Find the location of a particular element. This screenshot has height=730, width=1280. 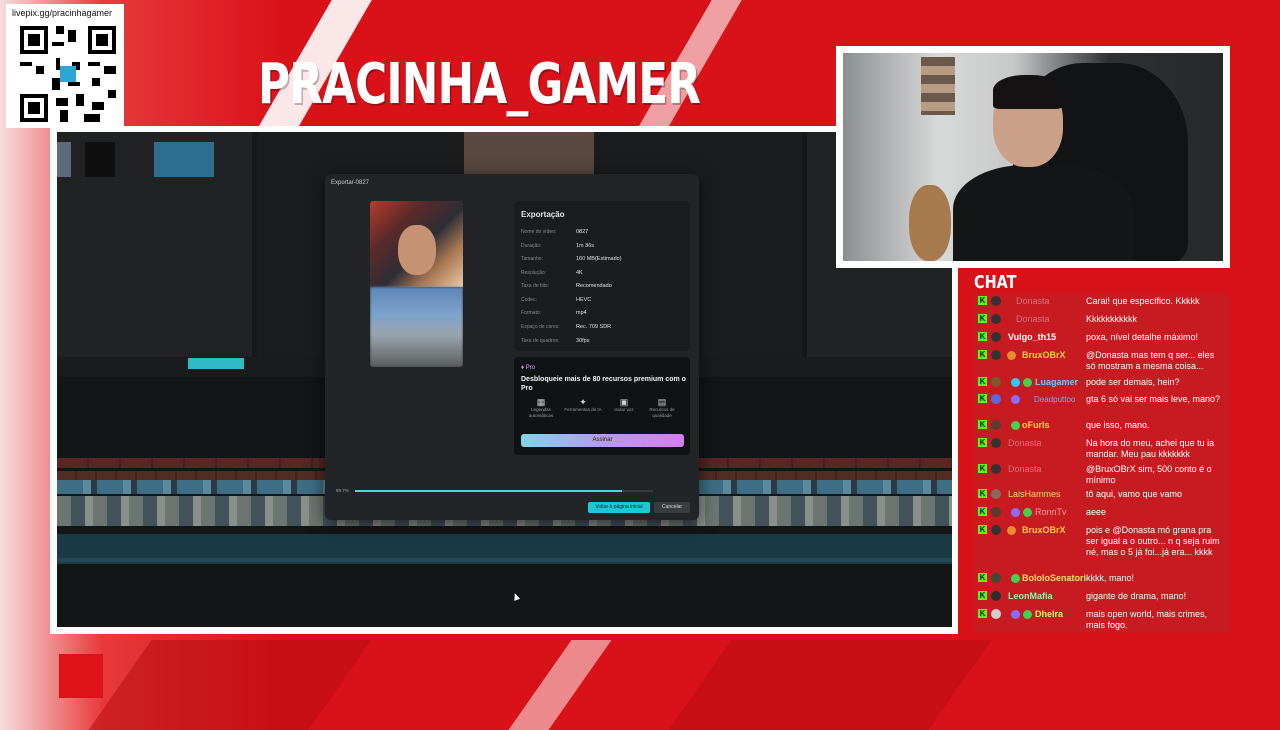

qr-code-panel: livepix.gg/pracinhagamer is located at coordinates (65, 66).